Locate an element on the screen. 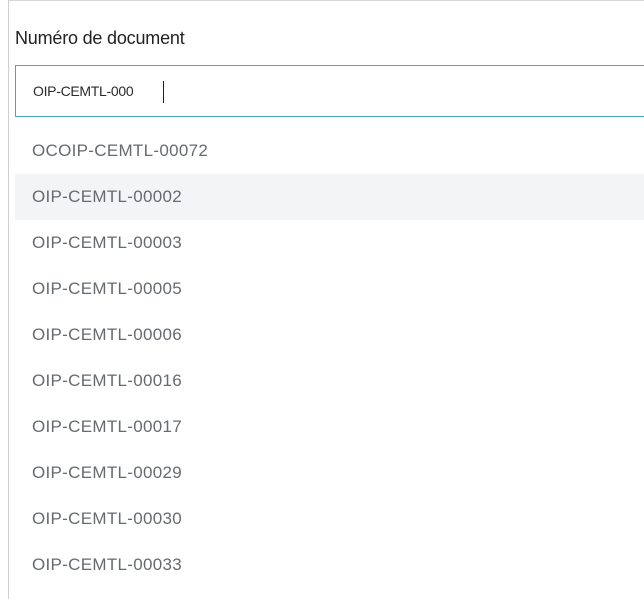 The width and height of the screenshot is (644, 599). document-number-input-wrapper is located at coordinates (329, 91).